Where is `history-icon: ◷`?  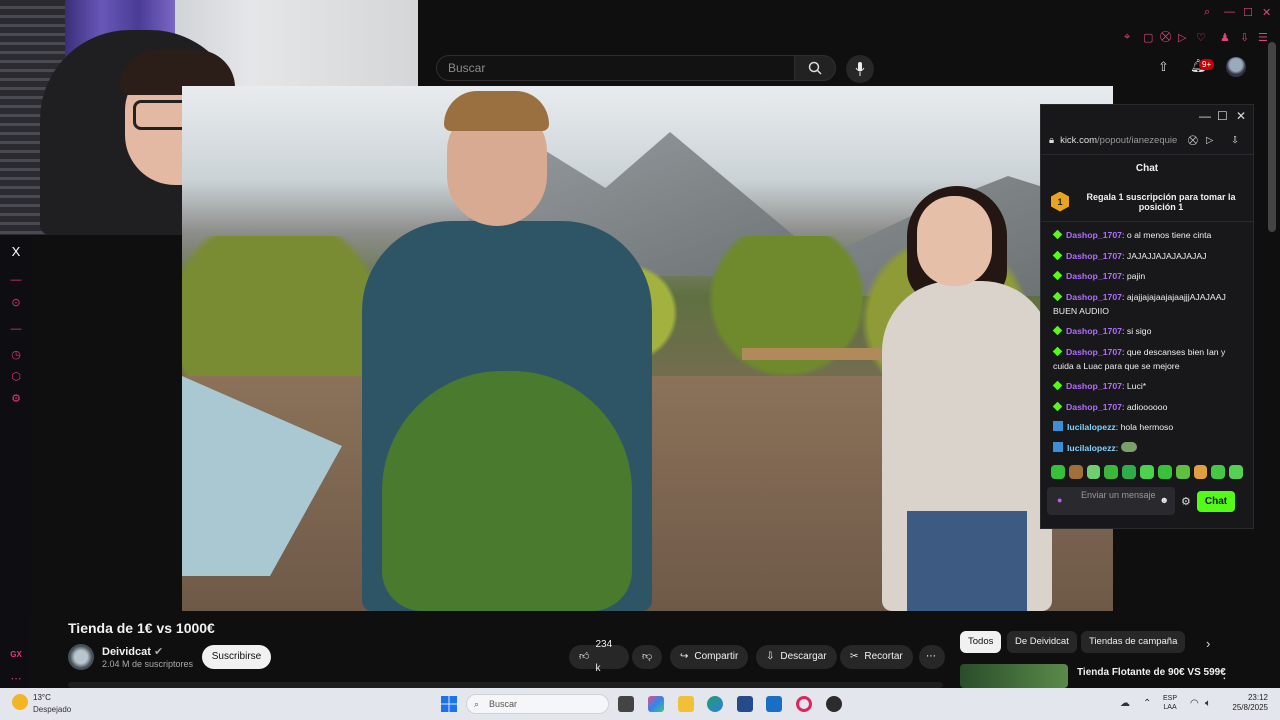 history-icon: ◷ is located at coordinates (16, 355).